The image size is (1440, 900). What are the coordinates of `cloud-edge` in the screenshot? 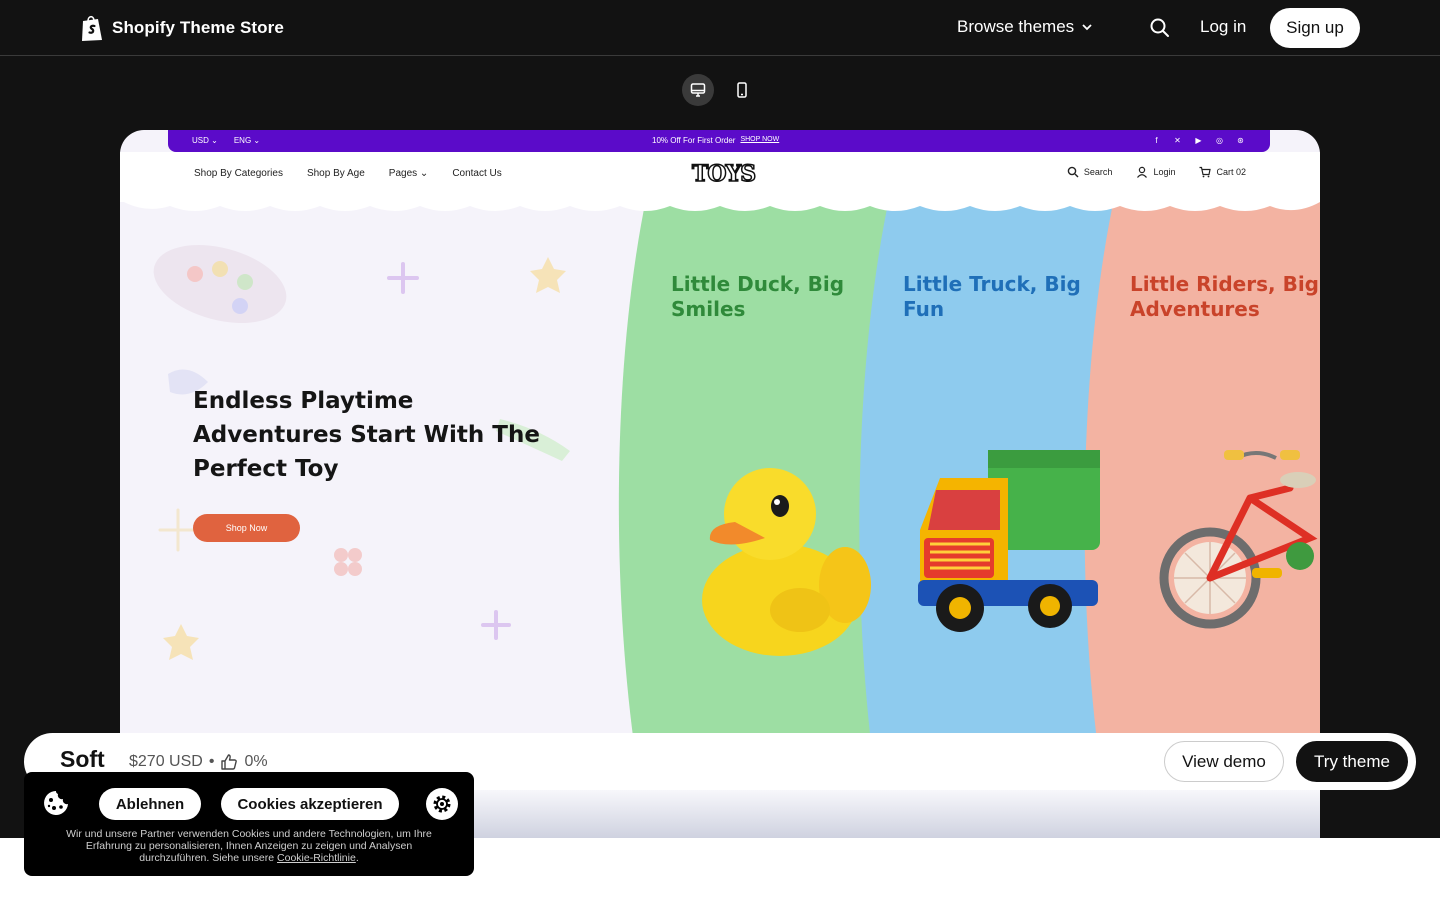 It's located at (720, 205).